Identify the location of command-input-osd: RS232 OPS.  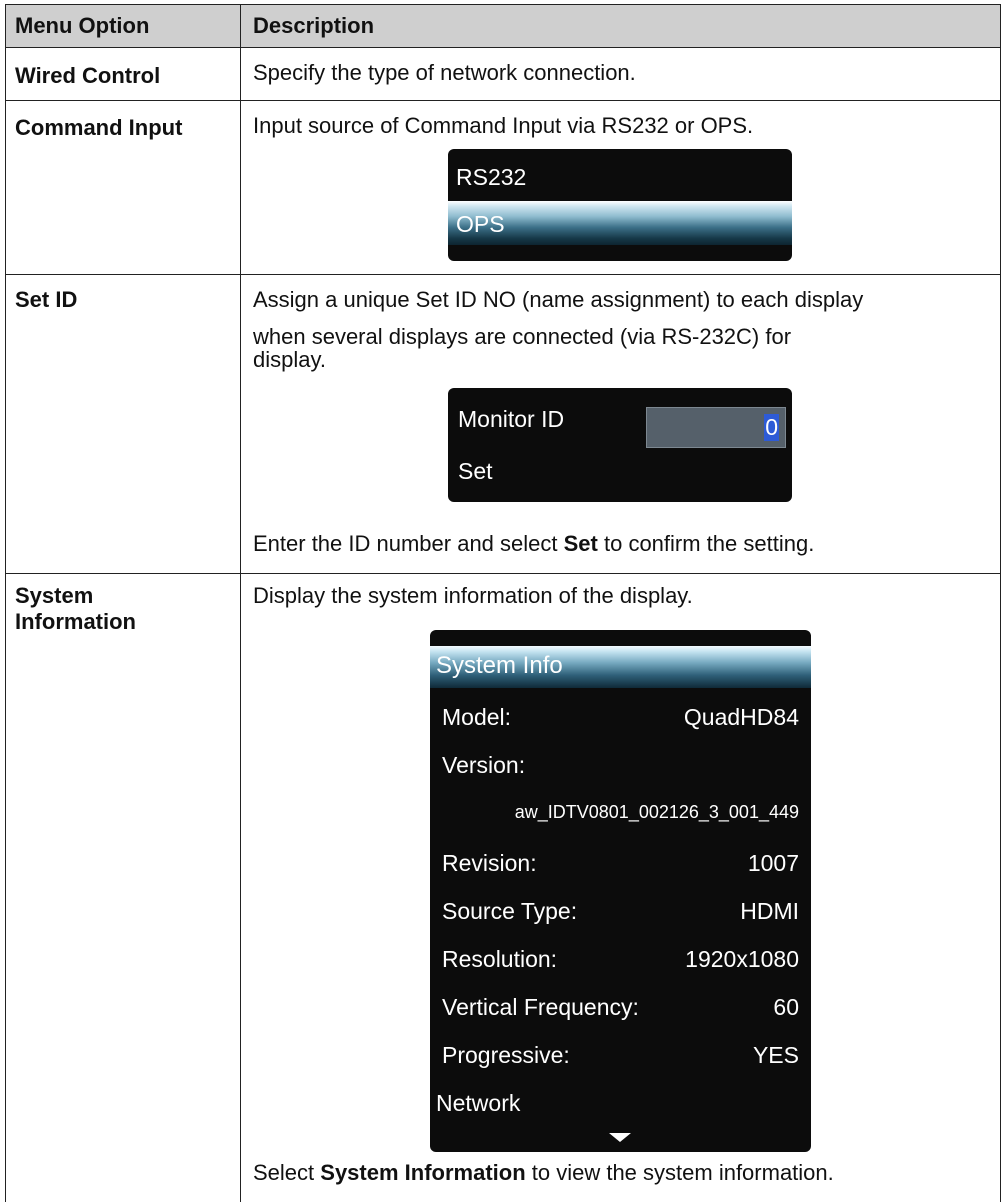
(620, 205).